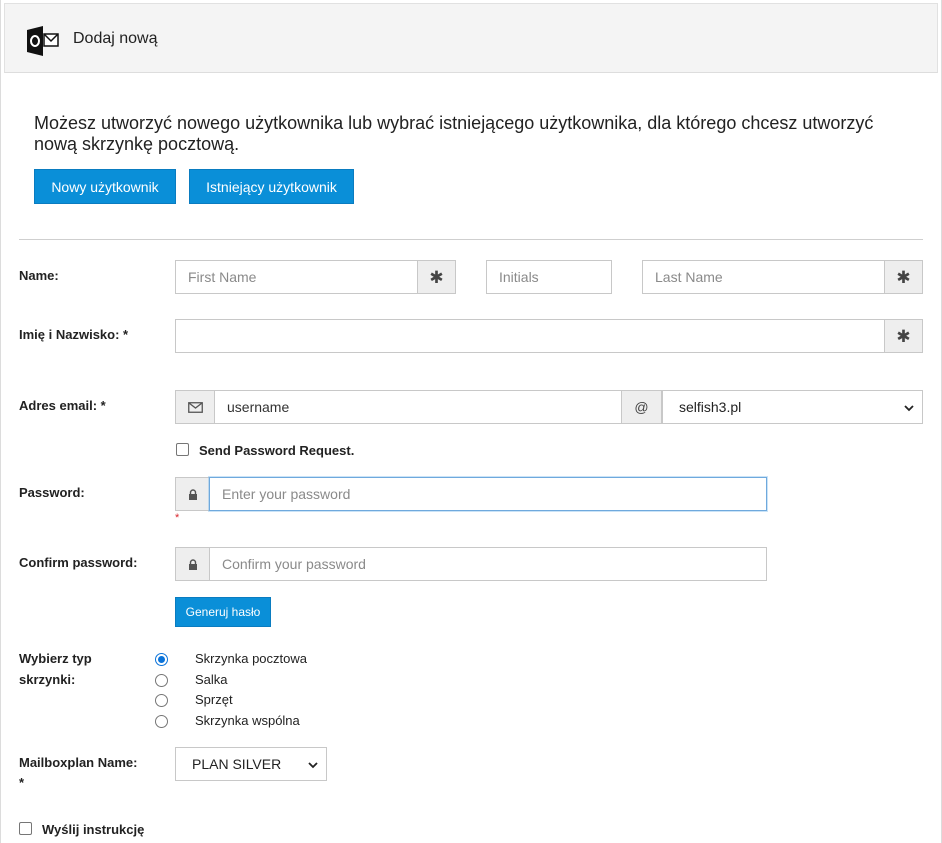  What do you see at coordinates (78, 762) in the screenshot?
I see `mailboxplan-label: Mailboxplan Name:` at bounding box center [78, 762].